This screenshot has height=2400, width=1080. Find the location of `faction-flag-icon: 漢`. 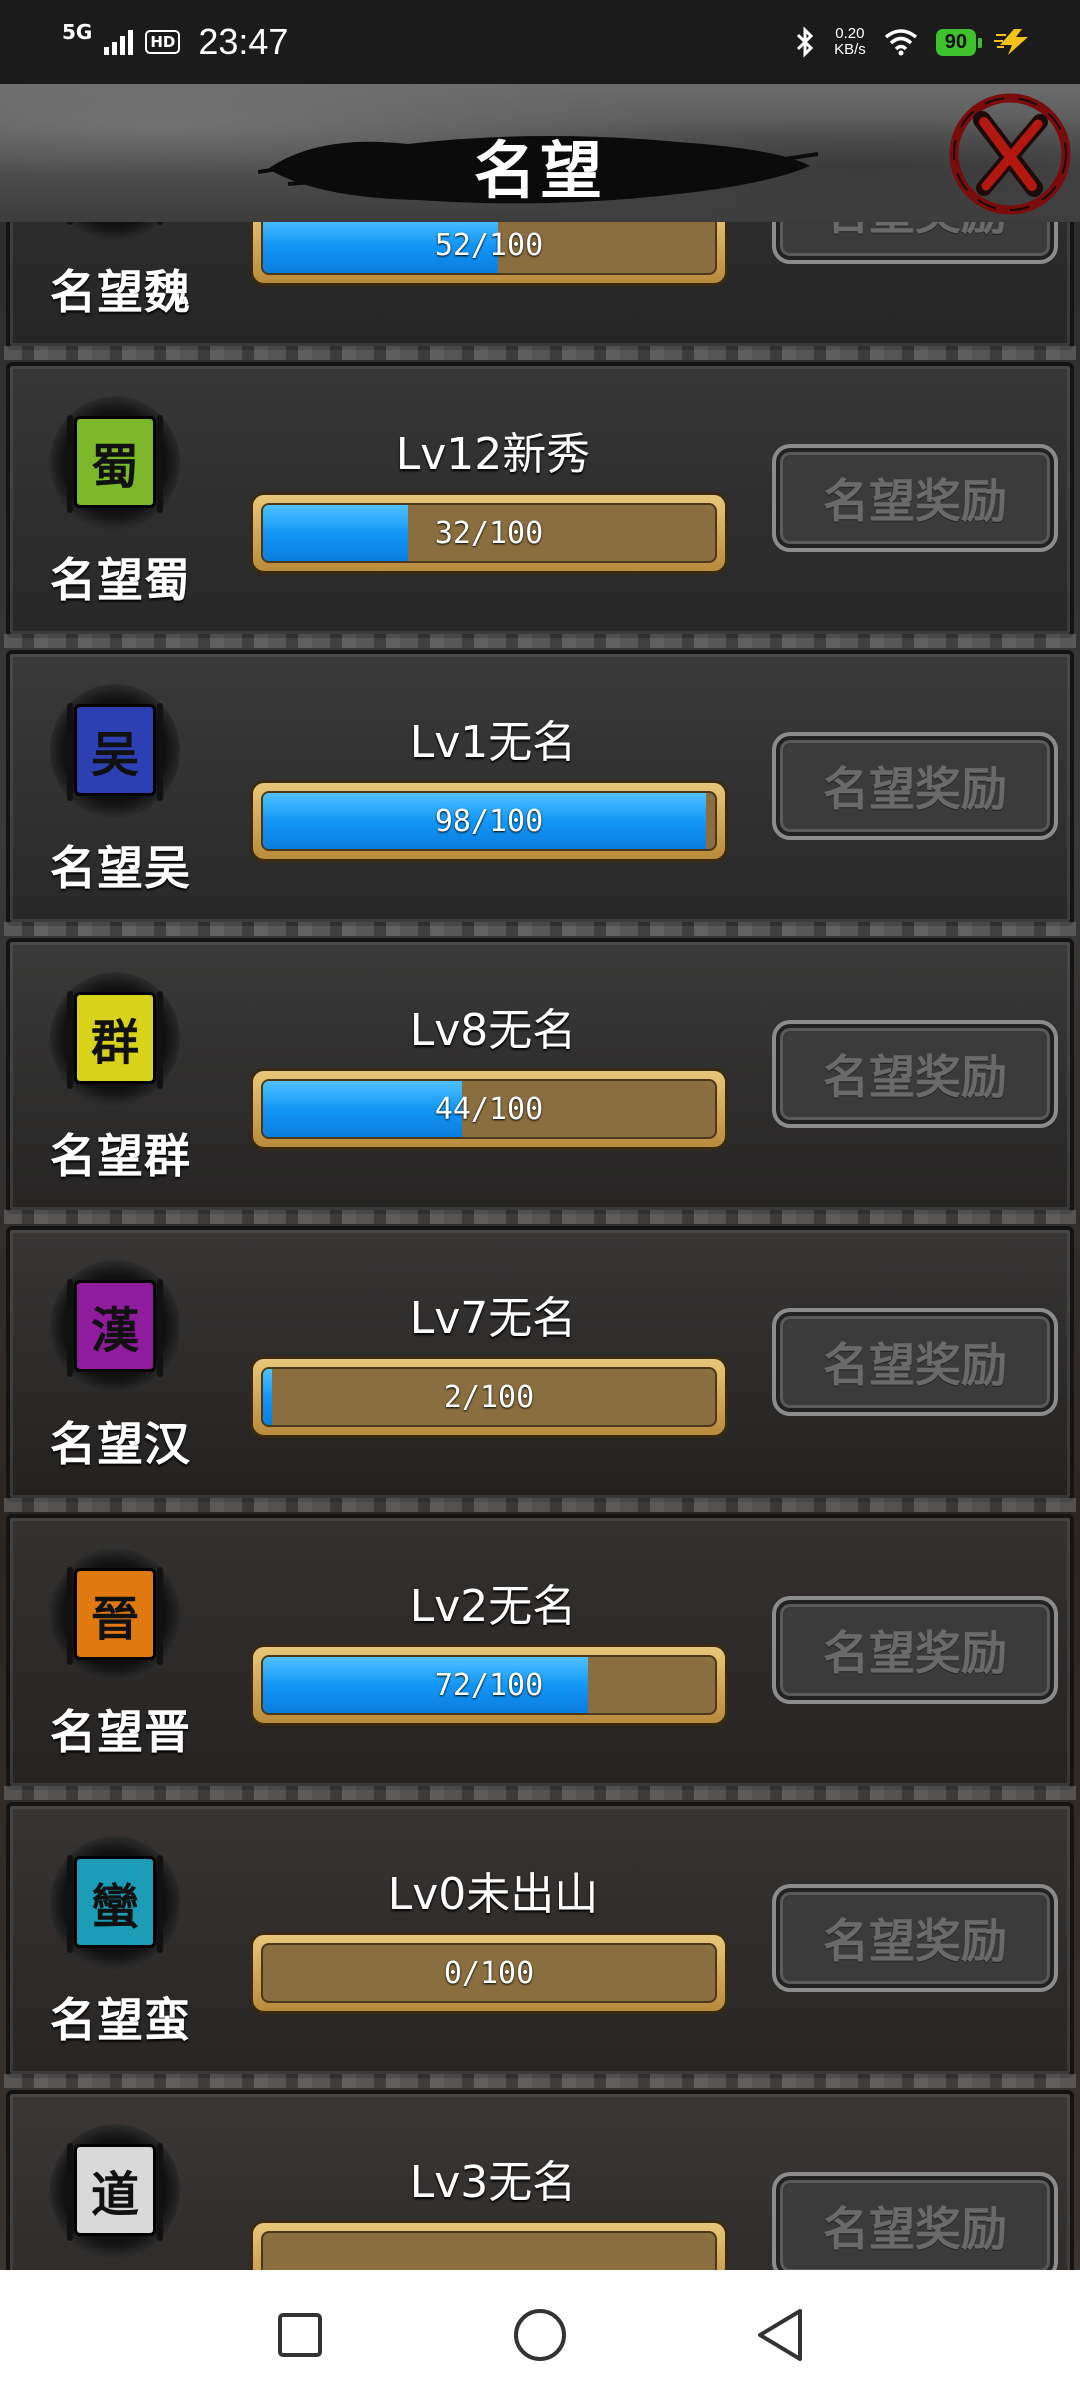

faction-flag-icon: 漢 is located at coordinates (115, 1328).